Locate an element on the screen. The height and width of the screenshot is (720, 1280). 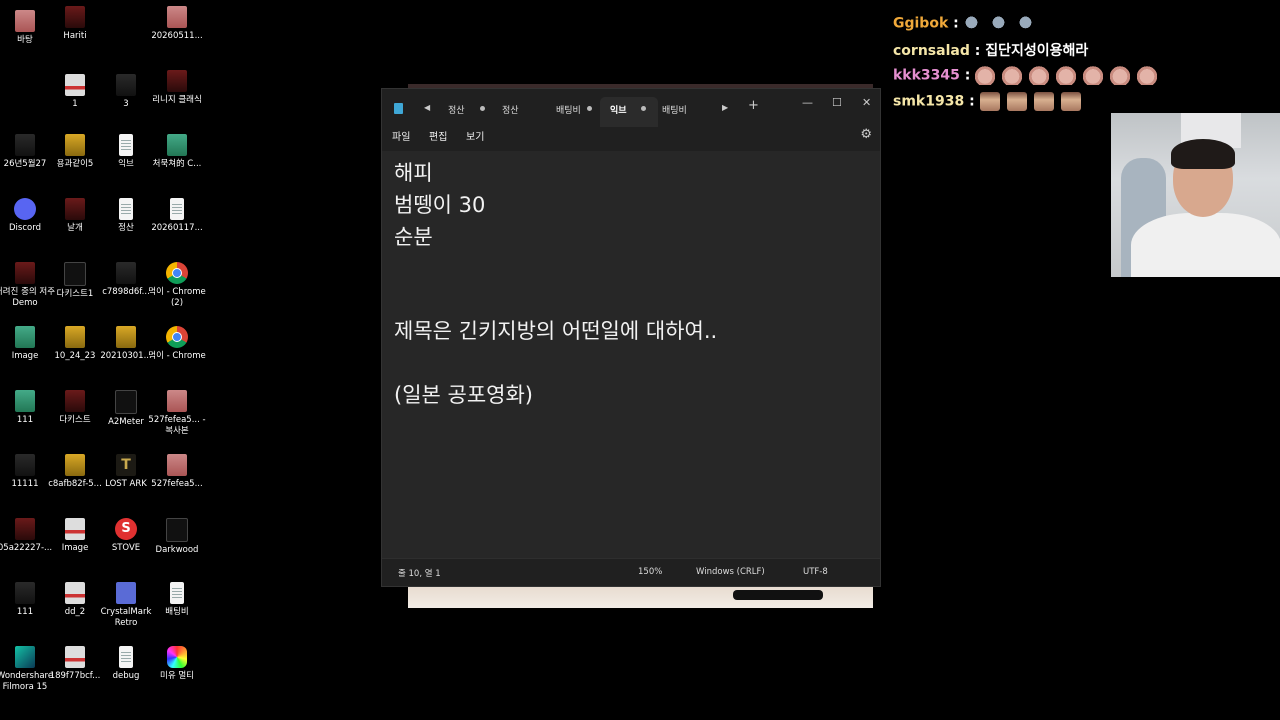
text-line: 제목은 긴키지방의 어떤일에 대하여.. is located at coordinates (556, 331).